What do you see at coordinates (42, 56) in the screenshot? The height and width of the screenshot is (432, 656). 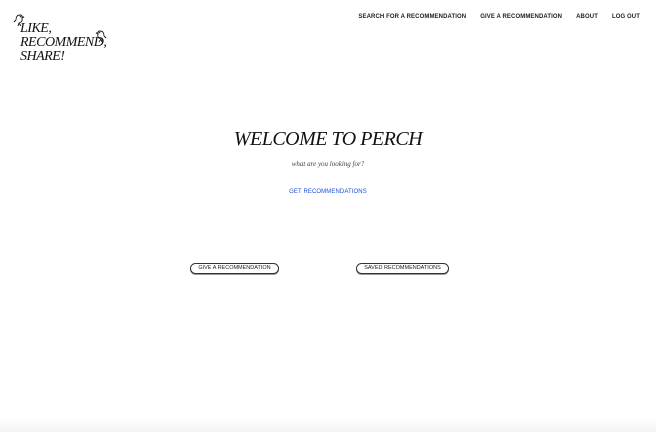 I see `logo-line: SHARE!` at bounding box center [42, 56].